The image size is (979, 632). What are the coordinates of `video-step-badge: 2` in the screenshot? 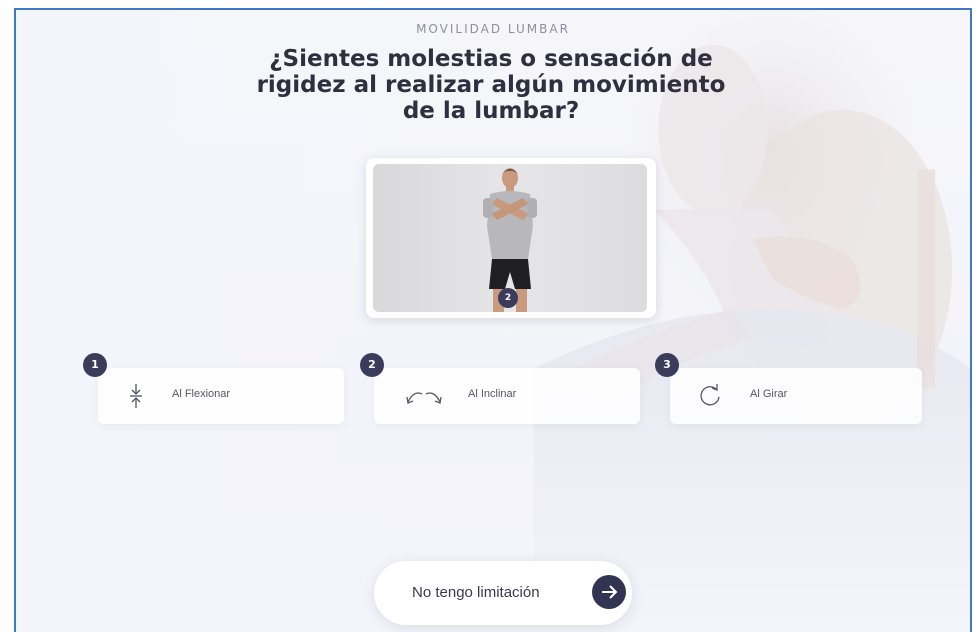 It's located at (508, 298).